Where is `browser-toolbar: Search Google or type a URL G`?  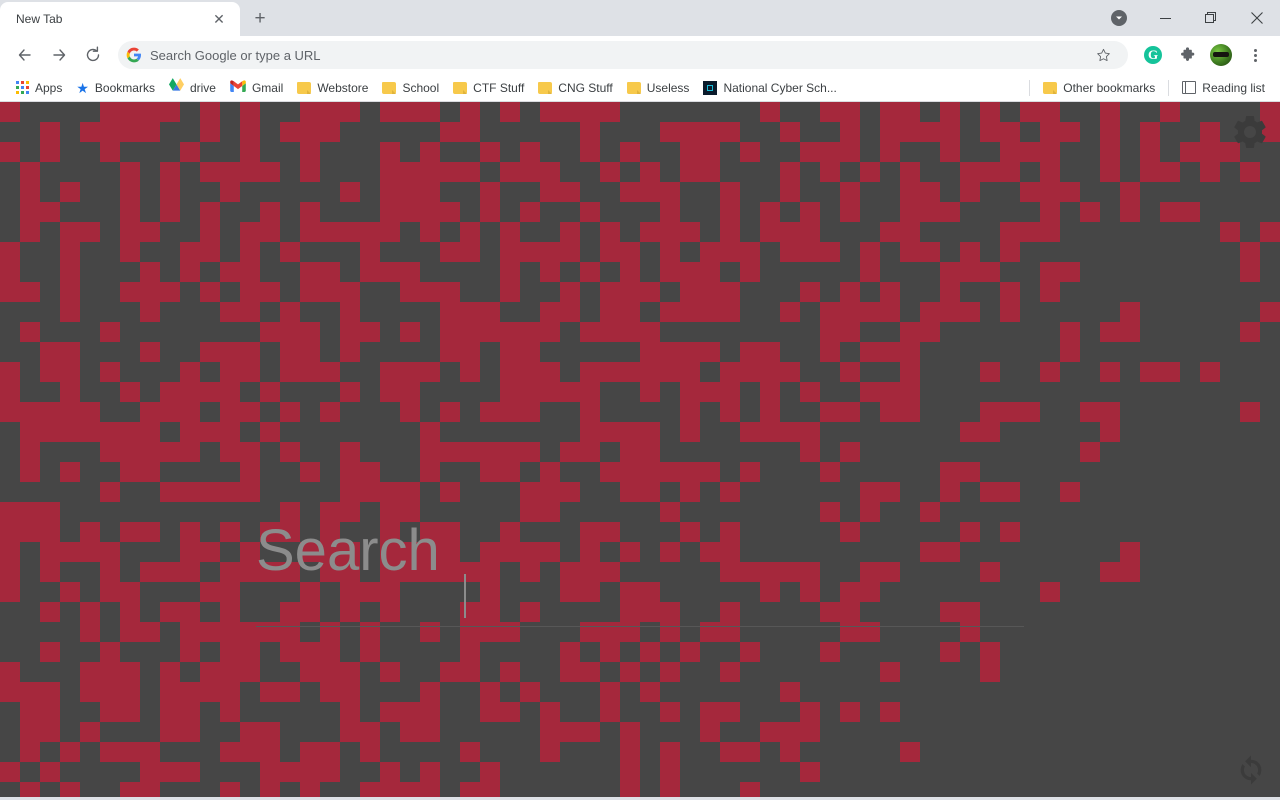
browser-toolbar: Search Google or type a URL G is located at coordinates (640, 55).